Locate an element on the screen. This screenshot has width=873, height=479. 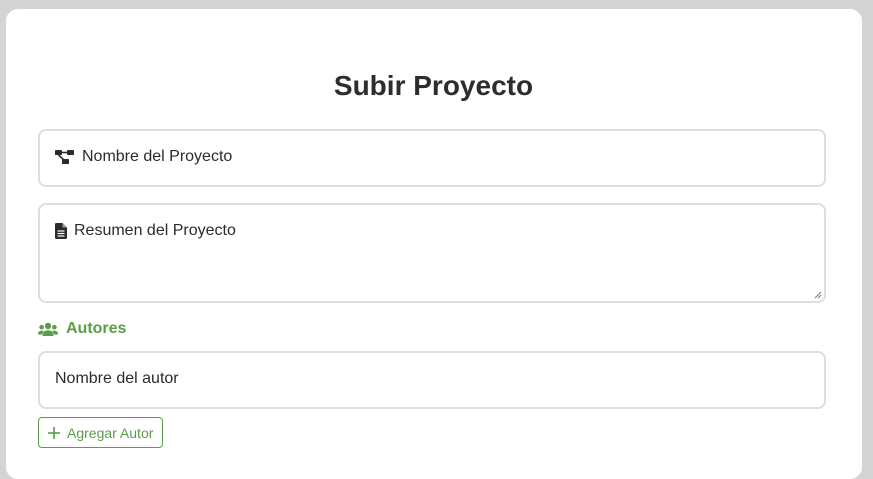
project-name-field: Nombre del Proyecto is located at coordinates (432, 158).